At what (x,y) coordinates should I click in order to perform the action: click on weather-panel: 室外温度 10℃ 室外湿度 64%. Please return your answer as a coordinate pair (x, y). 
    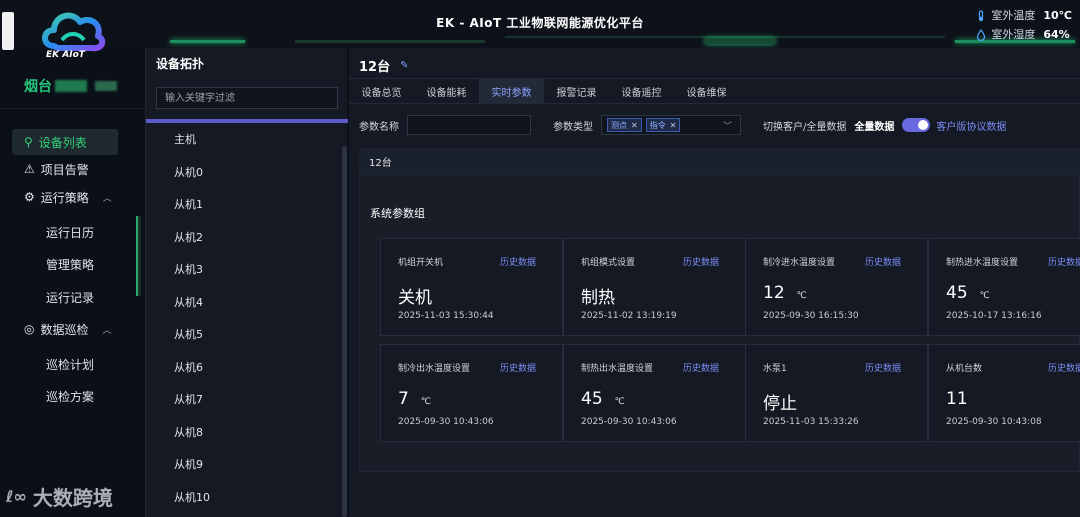
    Looking at the image, I should click on (1023, 25).